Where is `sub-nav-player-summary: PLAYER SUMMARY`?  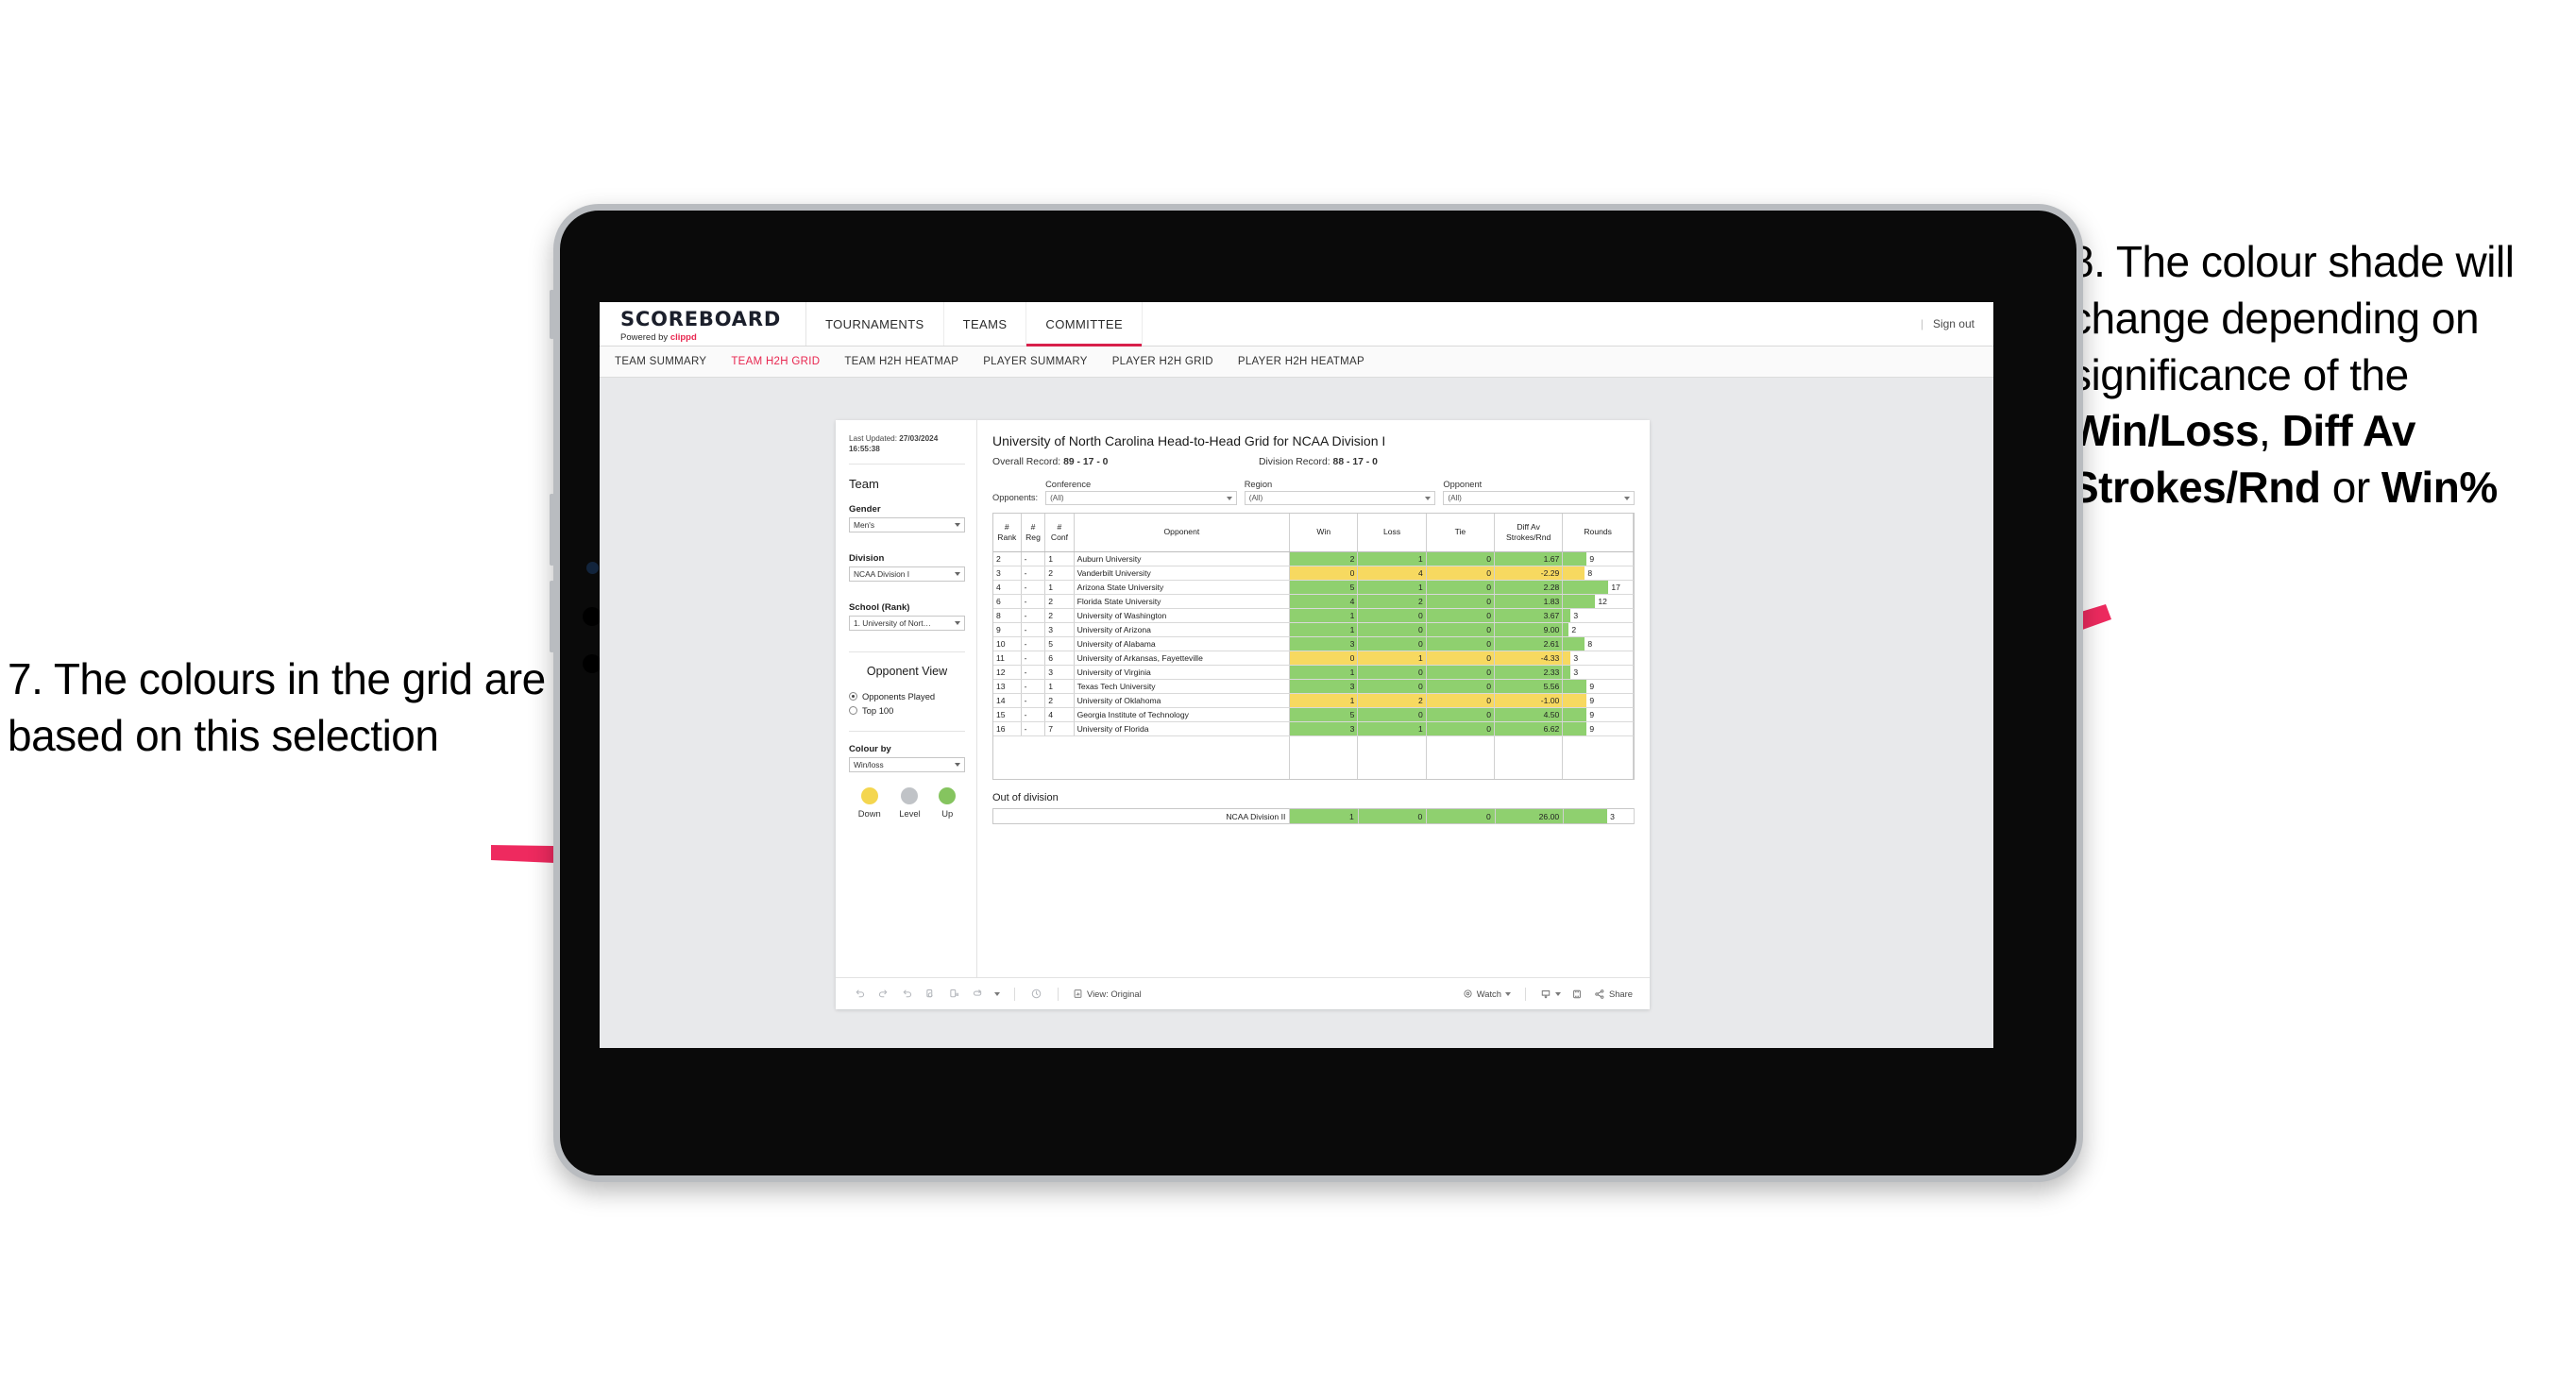
sub-nav-player-summary: PLAYER SUMMARY is located at coordinates (1035, 361).